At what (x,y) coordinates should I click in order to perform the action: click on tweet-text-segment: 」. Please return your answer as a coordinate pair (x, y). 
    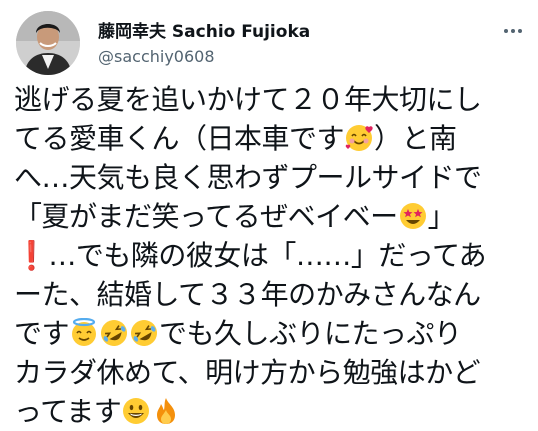
    Looking at the image, I should click on (441, 216).